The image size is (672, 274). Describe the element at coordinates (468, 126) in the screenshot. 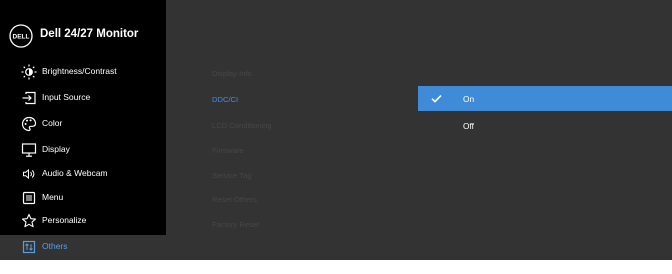

I see `option-label: Off` at that location.